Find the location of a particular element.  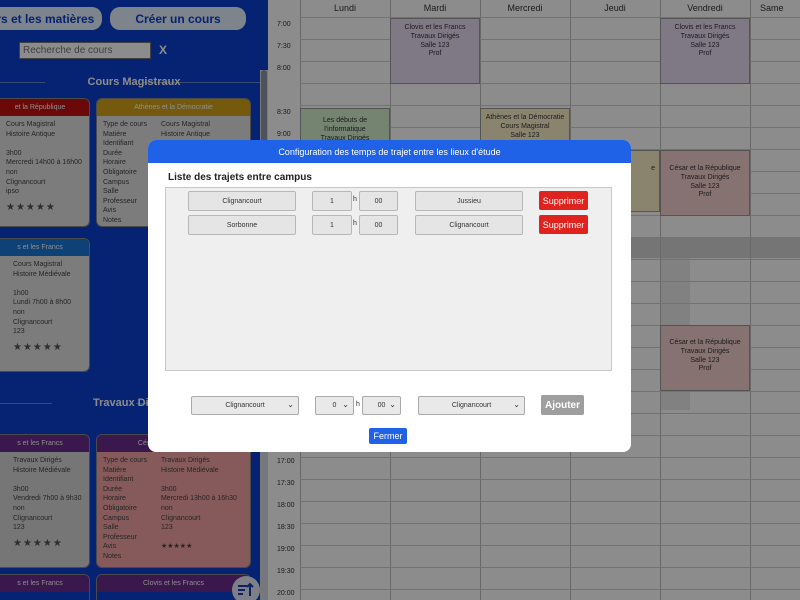

route-list-title: Liste des trajets entre campus is located at coordinates (240, 177).